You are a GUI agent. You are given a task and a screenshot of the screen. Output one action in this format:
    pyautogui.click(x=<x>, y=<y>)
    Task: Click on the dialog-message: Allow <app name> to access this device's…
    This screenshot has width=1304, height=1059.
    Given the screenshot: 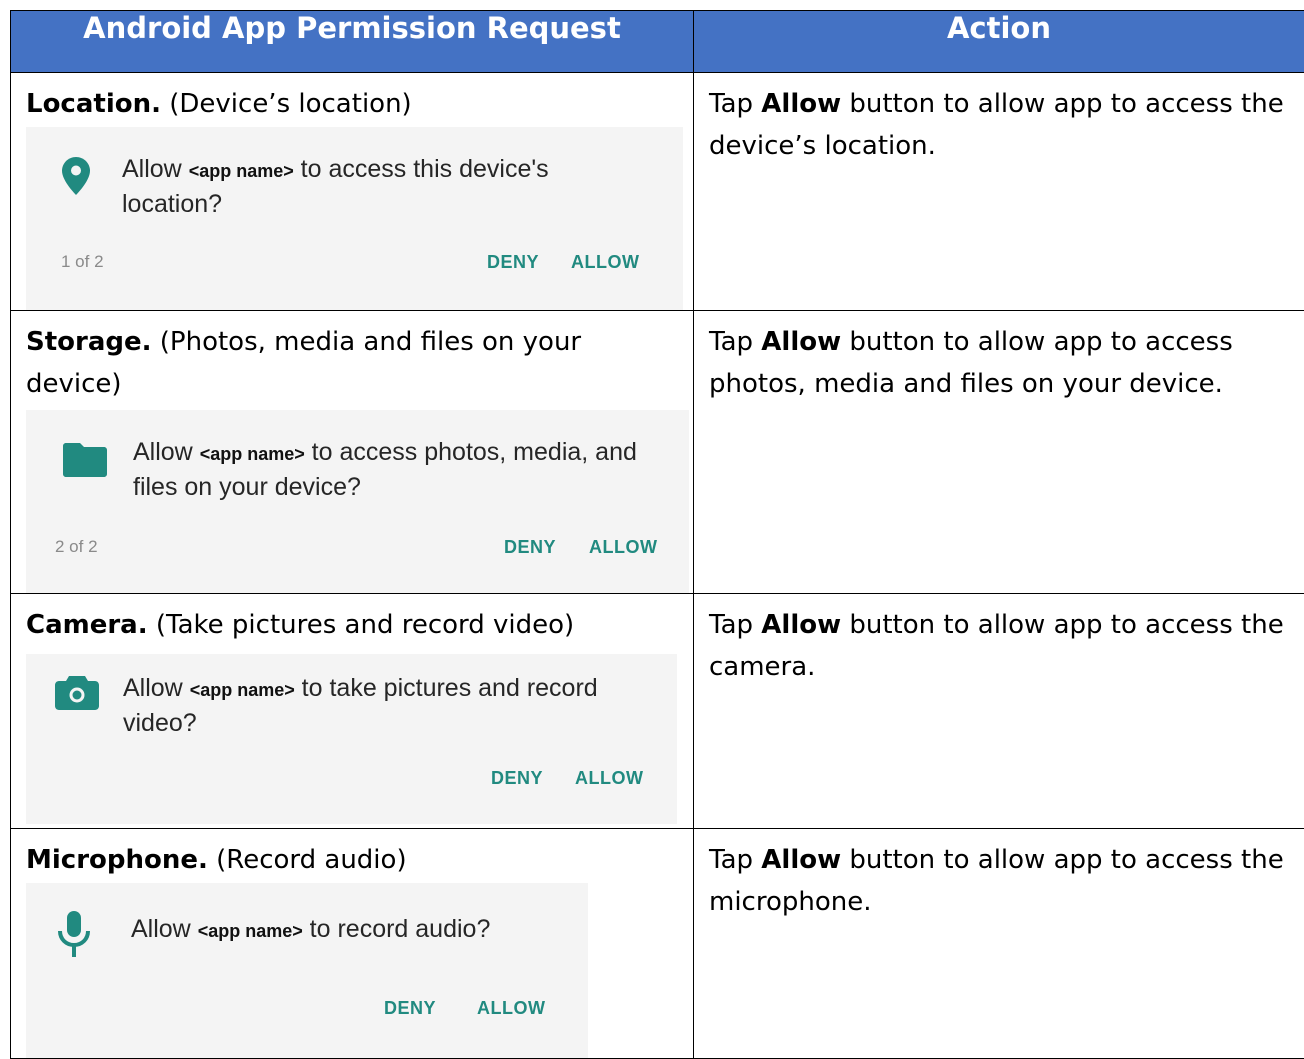 What is the action you would take?
    pyautogui.click(x=377, y=187)
    